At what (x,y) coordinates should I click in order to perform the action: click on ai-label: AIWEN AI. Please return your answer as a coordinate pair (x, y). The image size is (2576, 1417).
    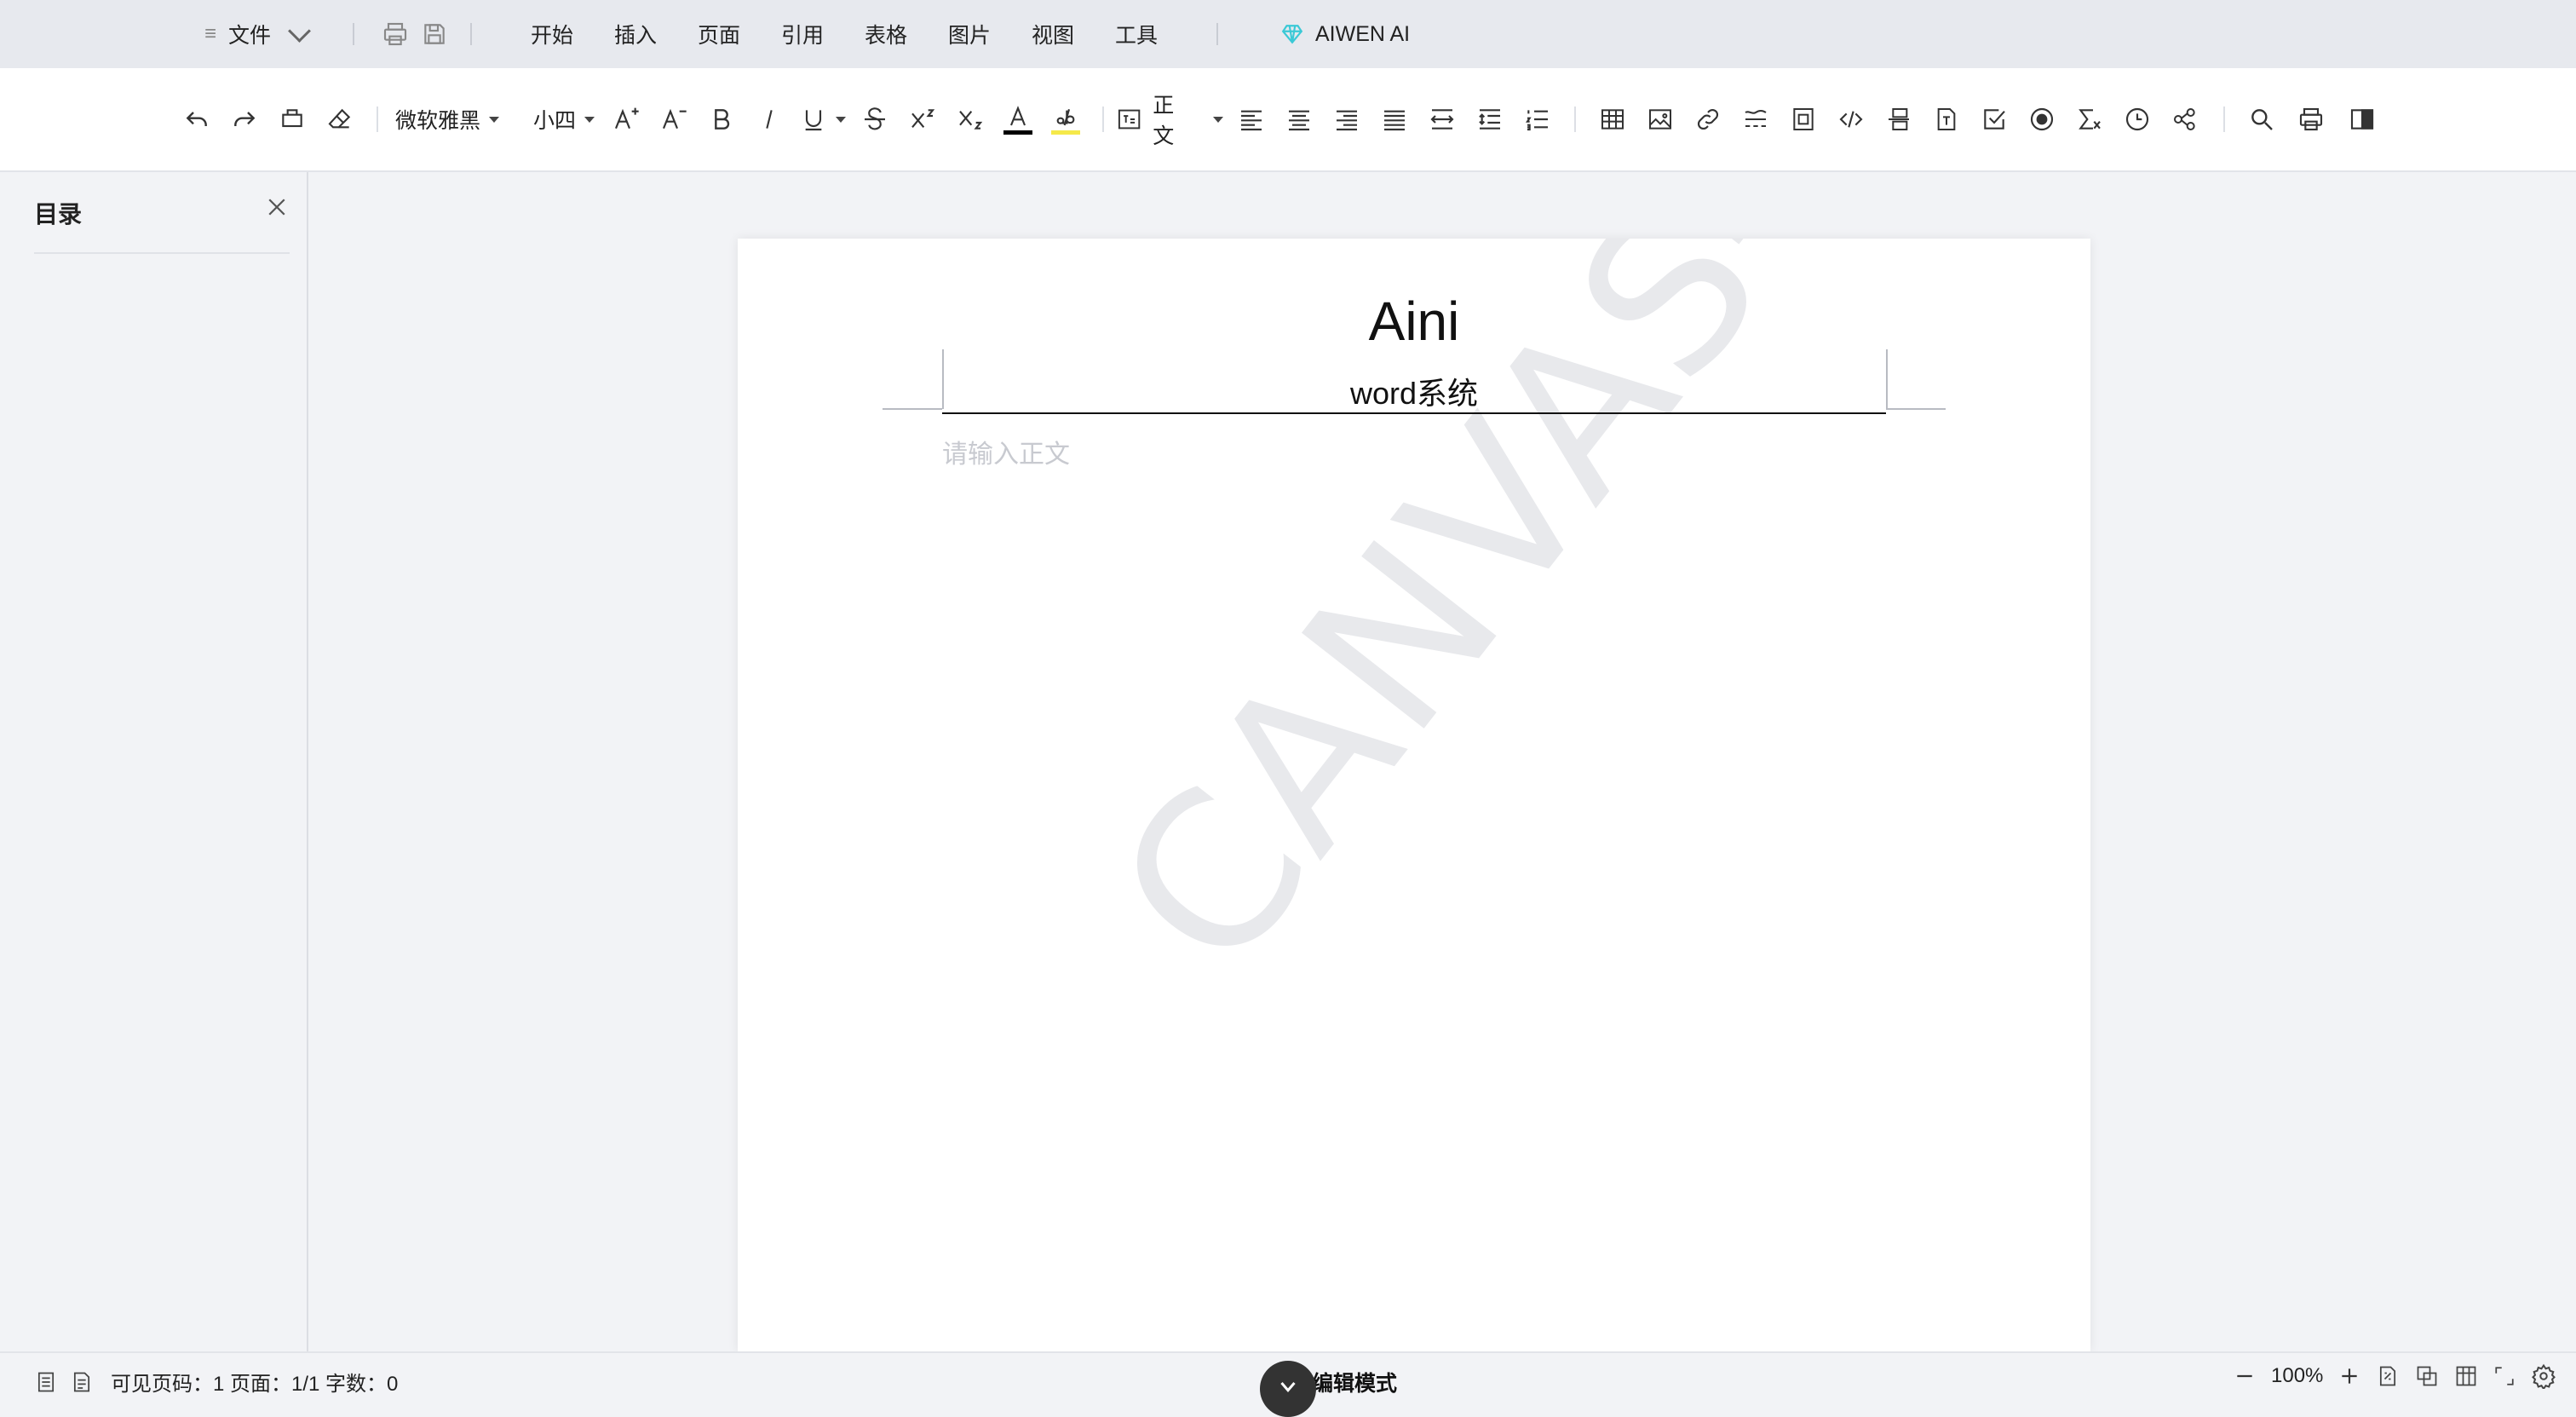
    Looking at the image, I should click on (1363, 33).